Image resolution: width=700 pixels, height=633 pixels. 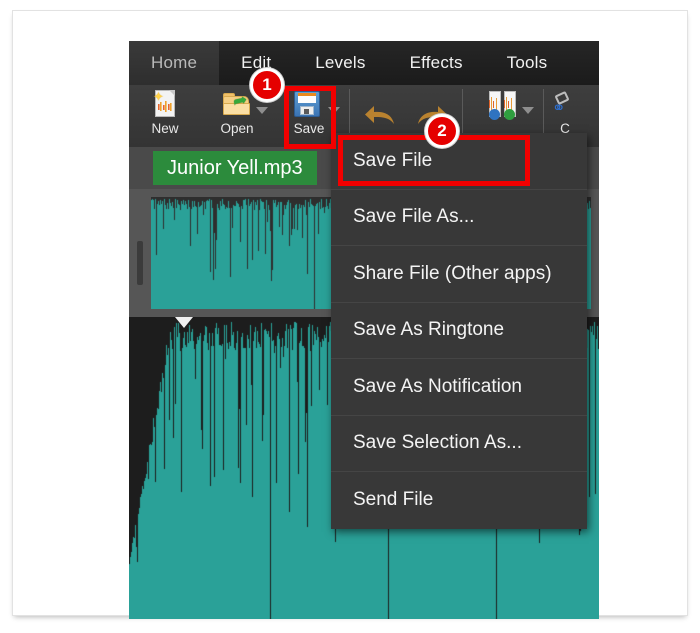 I want to click on ribbon-tab-bar: Home Edit Levels Effects Tools, so click(x=364, y=63).